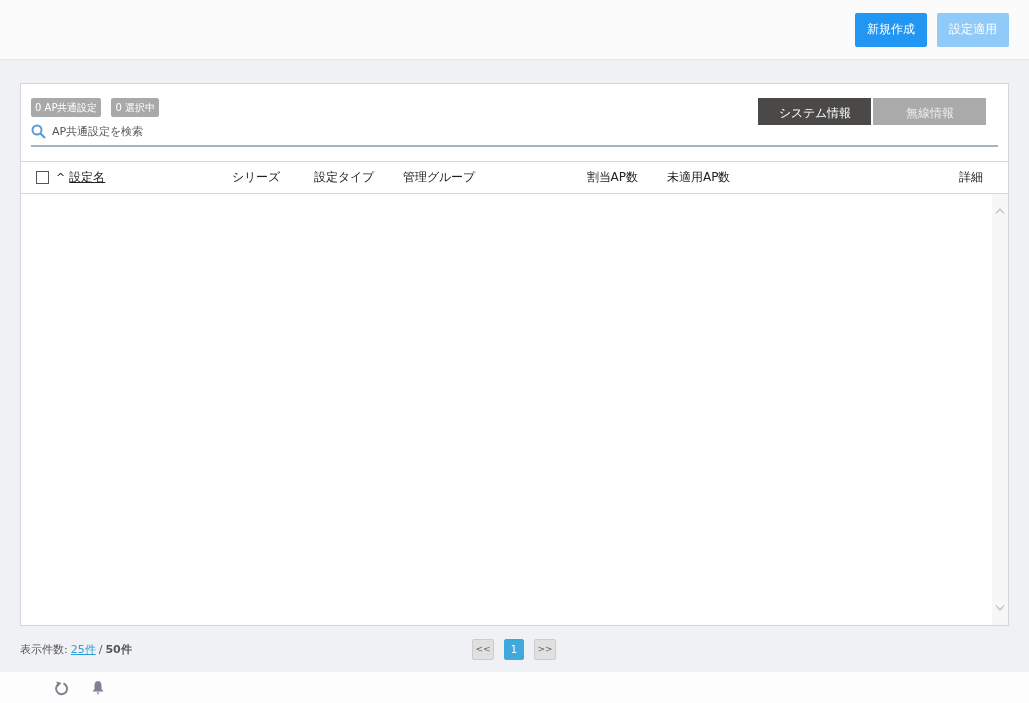 The width and height of the screenshot is (1029, 703). Describe the element at coordinates (344, 177) in the screenshot. I see `column-header: 設定タイプ` at that location.